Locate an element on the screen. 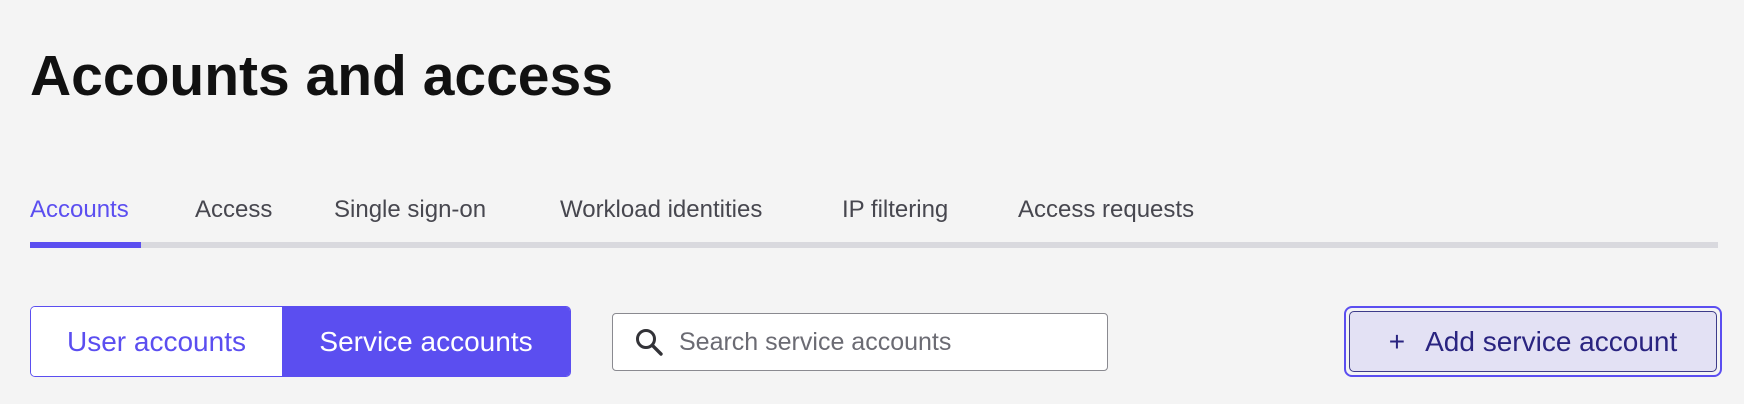  account-type-toggle: User accounts Service accounts is located at coordinates (300, 341).